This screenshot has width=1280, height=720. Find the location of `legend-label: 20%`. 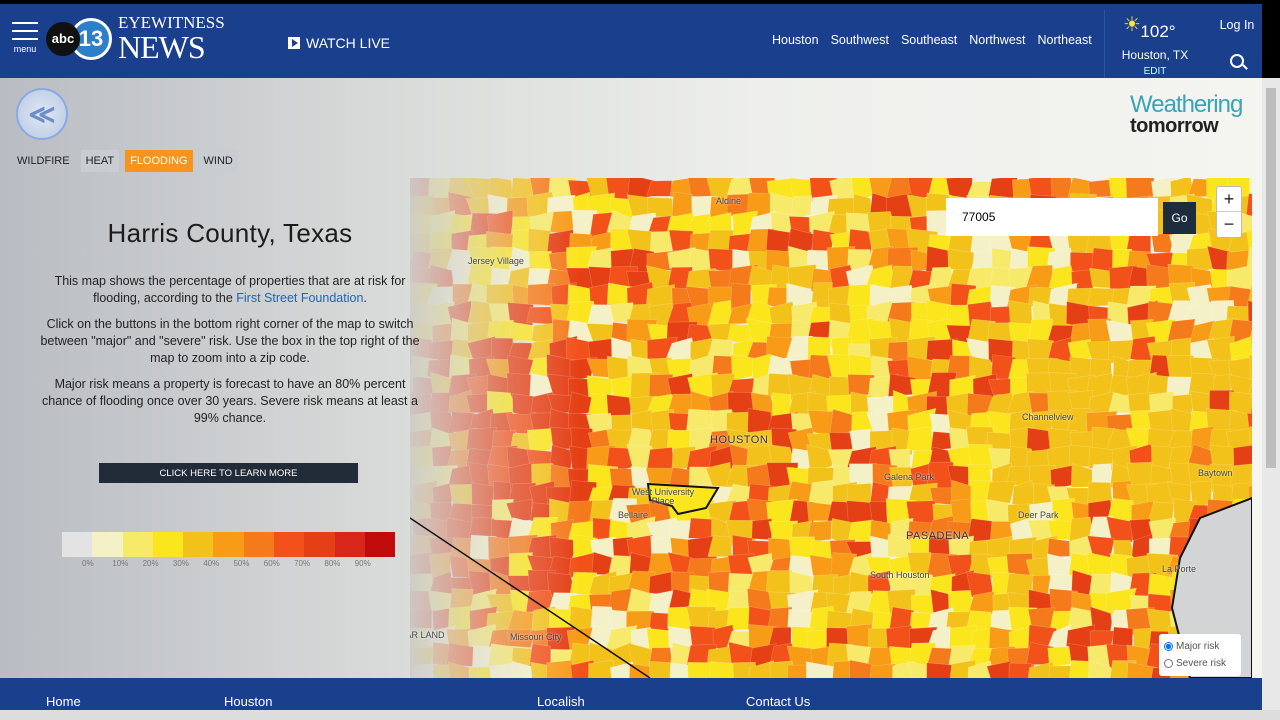

legend-label: 20% is located at coordinates (150, 563).